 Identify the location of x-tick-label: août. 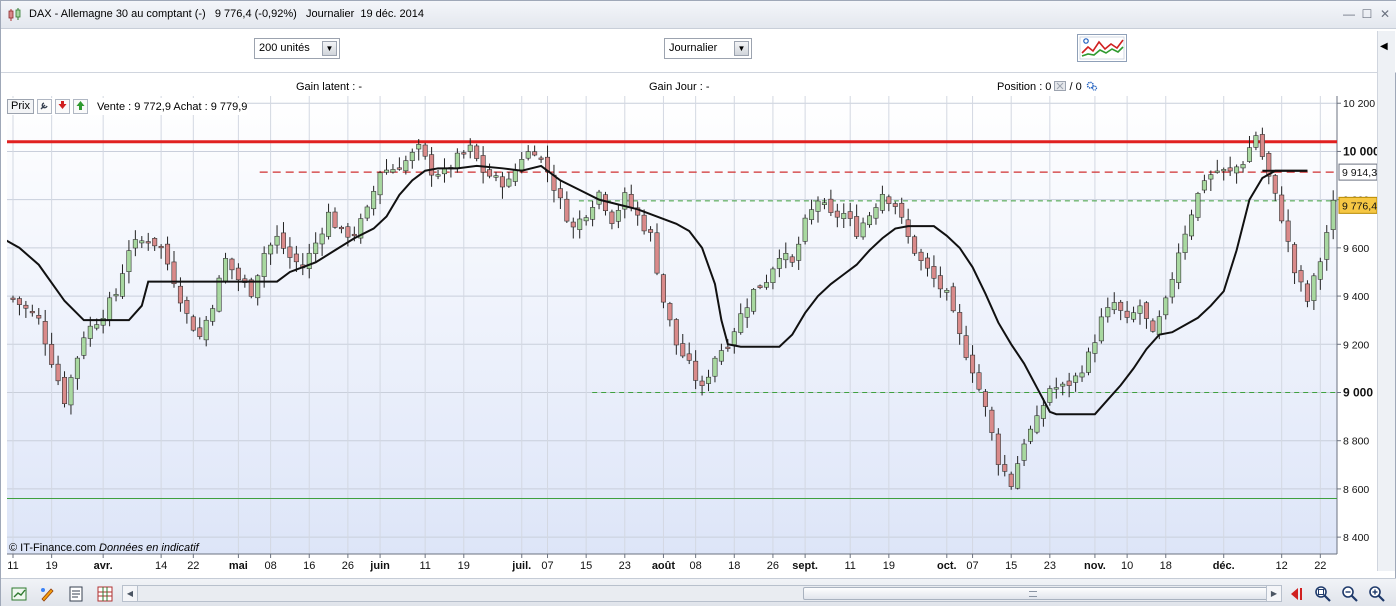
(664, 566).